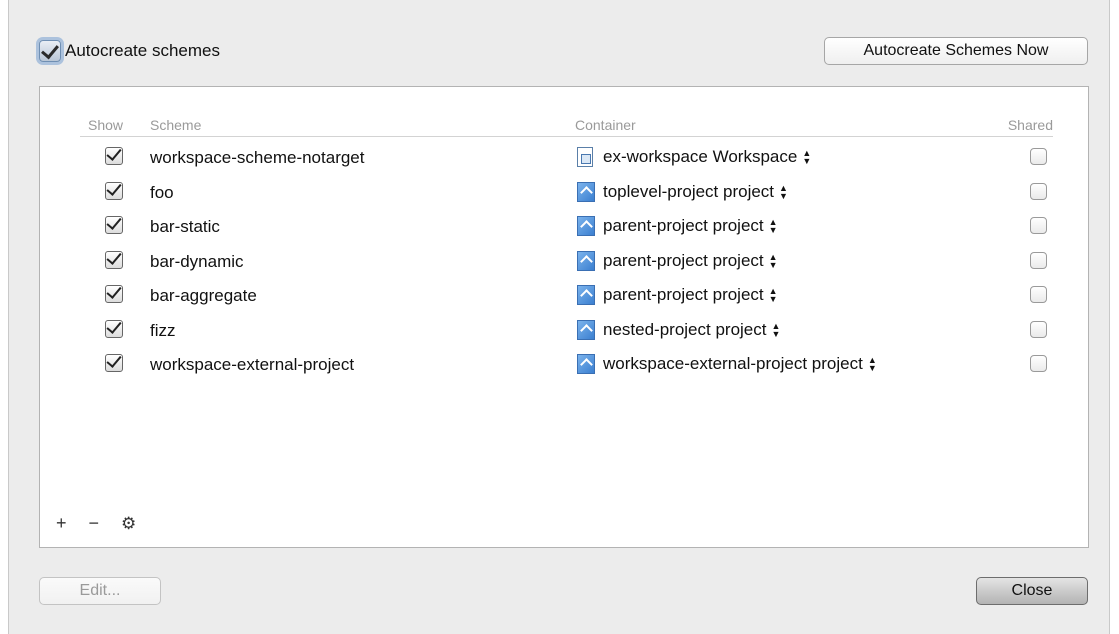  What do you see at coordinates (605, 125) in the screenshot?
I see `column-header-container: Container` at bounding box center [605, 125].